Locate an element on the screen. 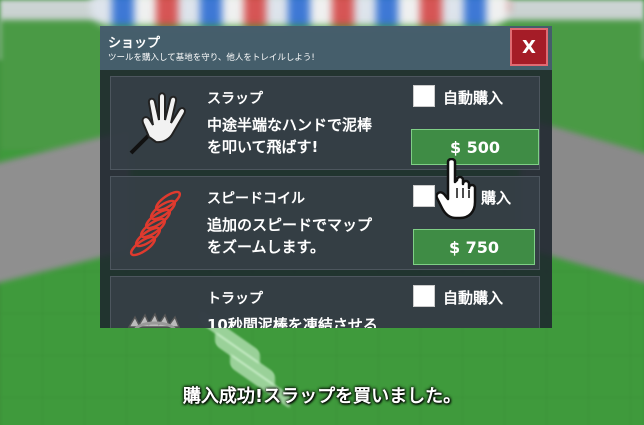  item-description-line: 10秒間泥棒を凍結させる is located at coordinates (292, 322).